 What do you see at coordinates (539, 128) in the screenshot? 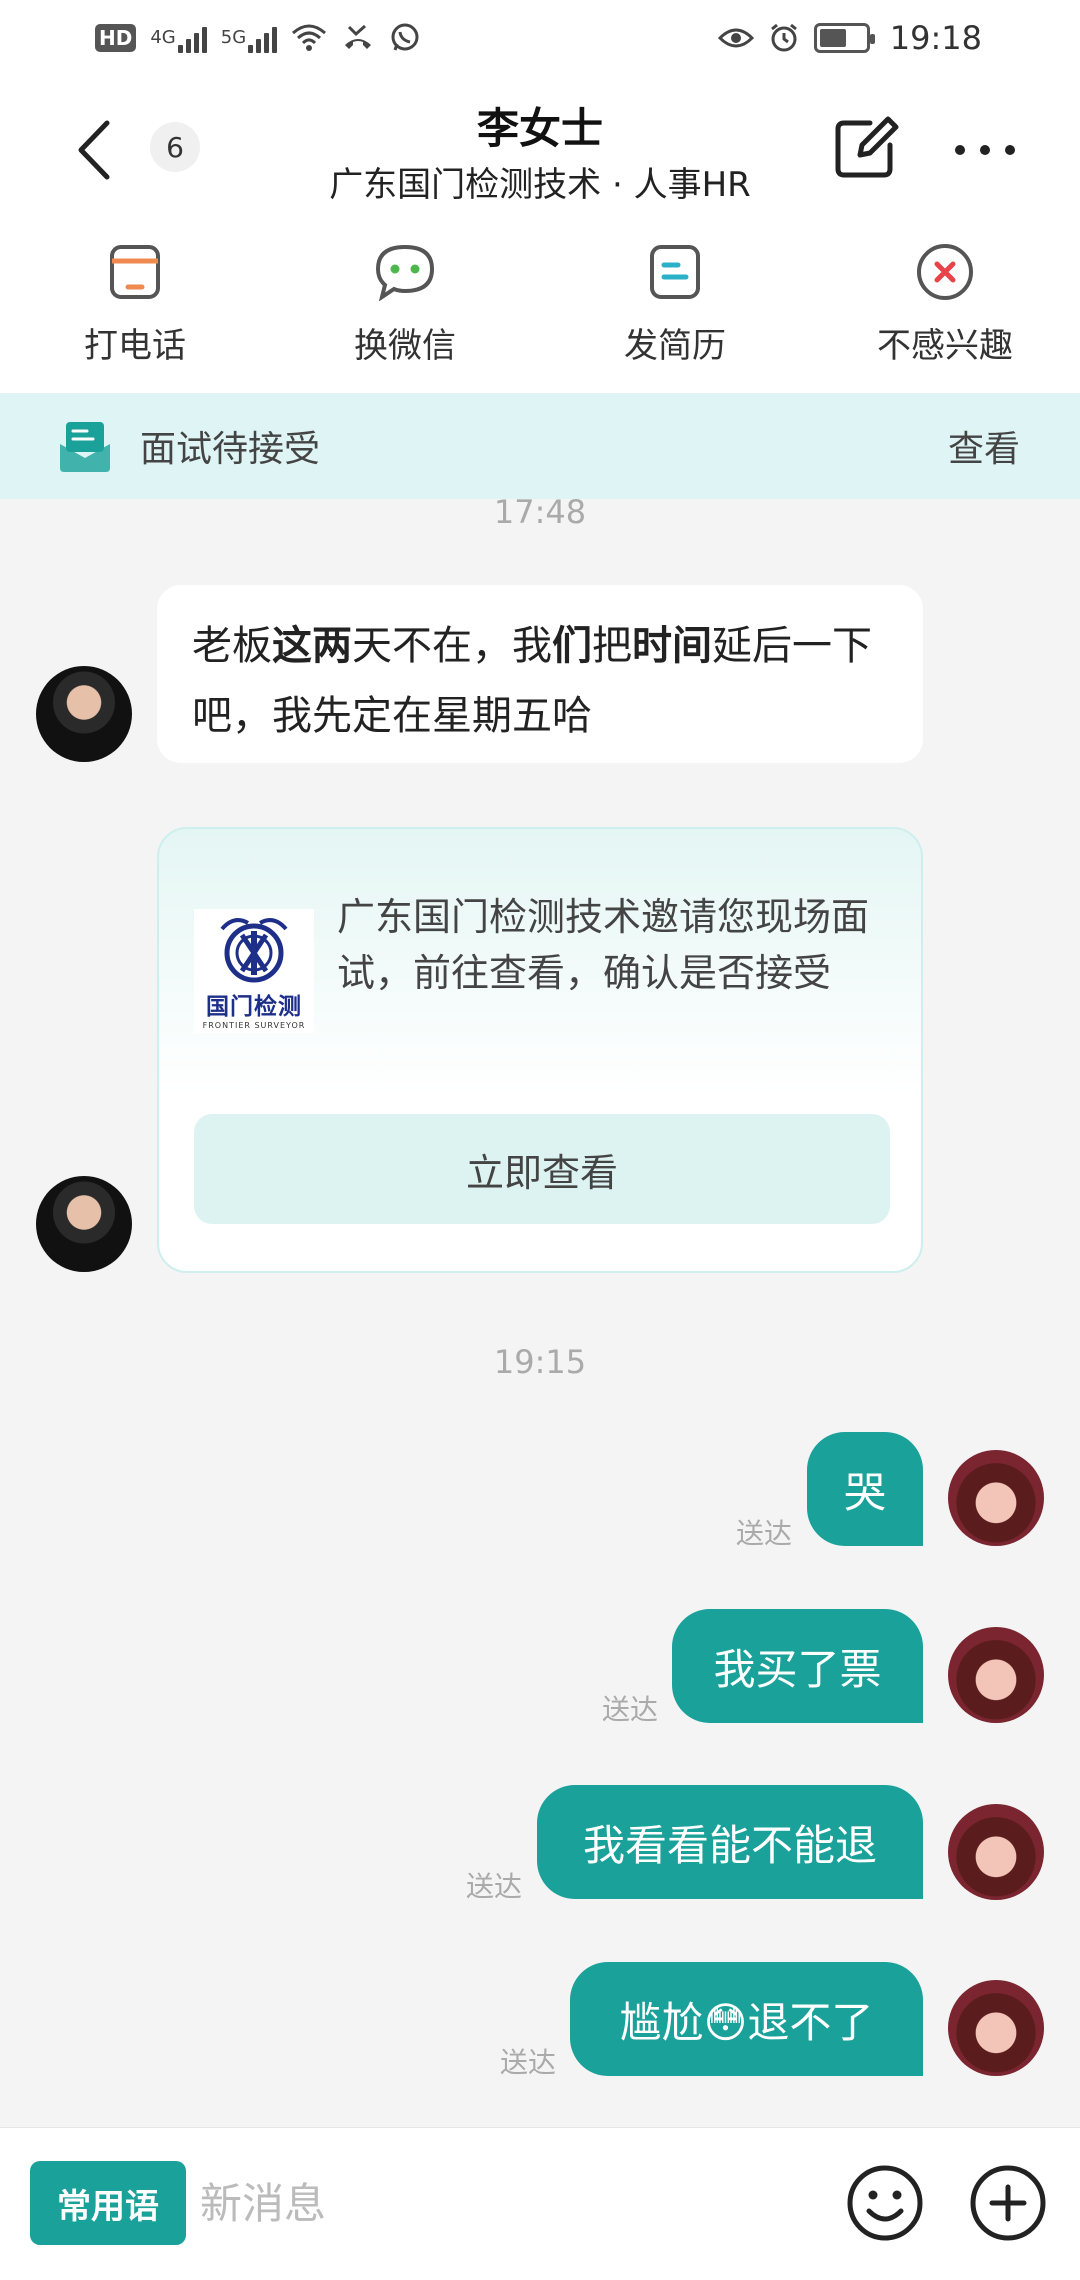
I see `contact-name: 李女士` at bounding box center [539, 128].